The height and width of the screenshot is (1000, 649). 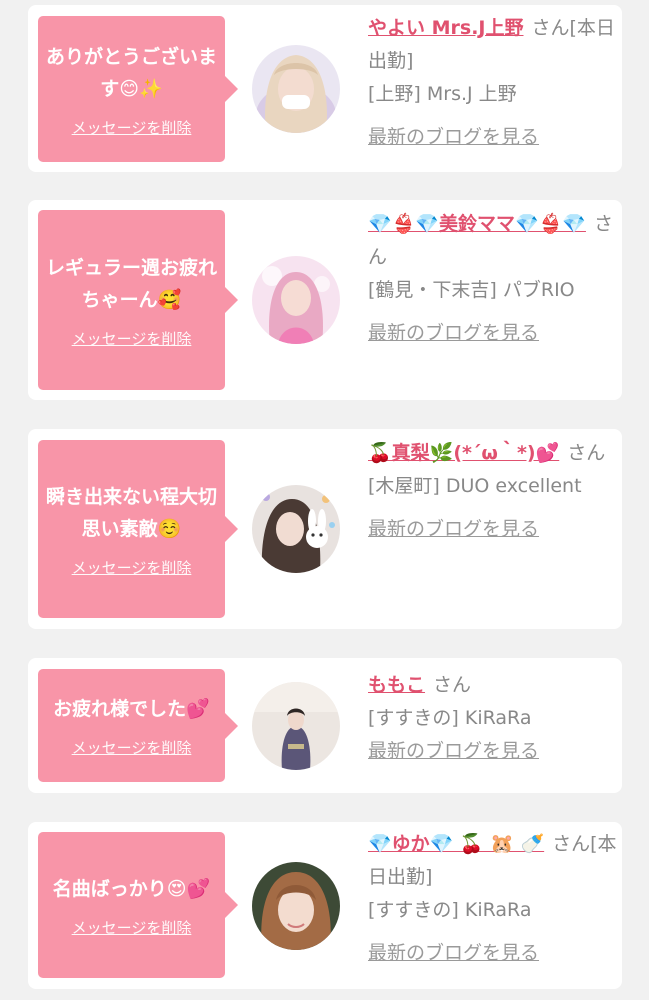 I want to click on sender-name-link: 💎ゆか💎 🍒 🐹 🍼, so click(x=456, y=844).